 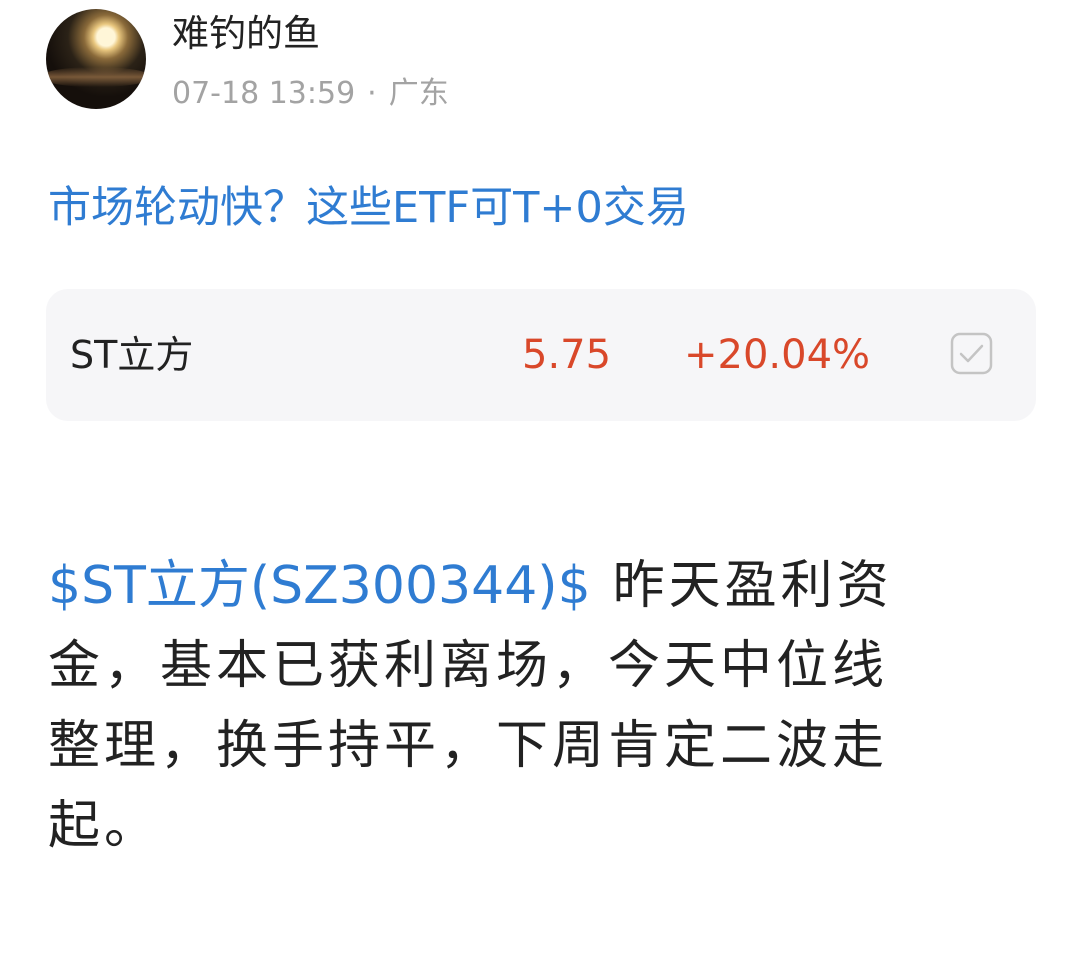 What do you see at coordinates (246, 34) in the screenshot?
I see `author-name: 难钓的鱼` at bounding box center [246, 34].